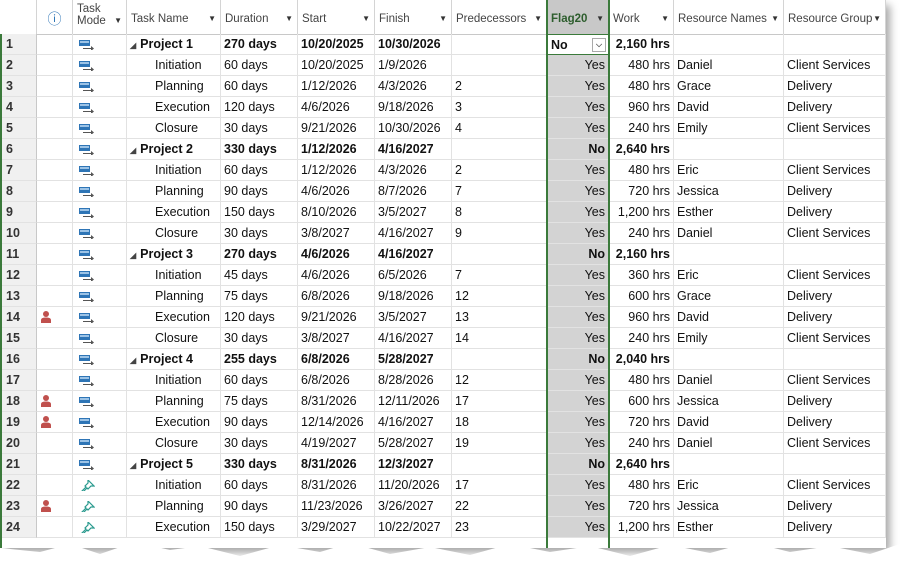 The width and height of the screenshot is (900, 570). Describe the element at coordinates (729, 275) in the screenshot. I see `resource-names-cell: Eric` at that location.